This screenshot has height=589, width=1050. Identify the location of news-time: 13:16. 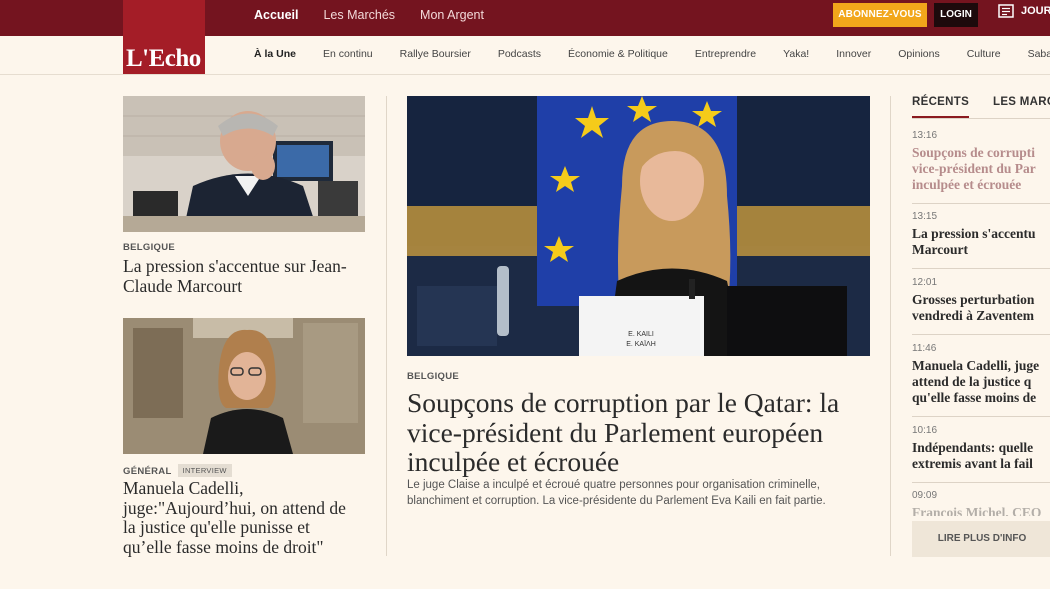
(925, 135).